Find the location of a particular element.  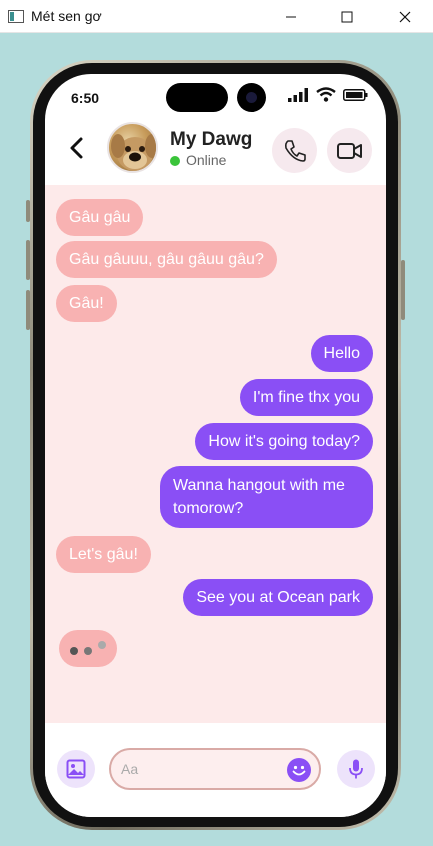

video-camera-icon is located at coordinates (349, 150).